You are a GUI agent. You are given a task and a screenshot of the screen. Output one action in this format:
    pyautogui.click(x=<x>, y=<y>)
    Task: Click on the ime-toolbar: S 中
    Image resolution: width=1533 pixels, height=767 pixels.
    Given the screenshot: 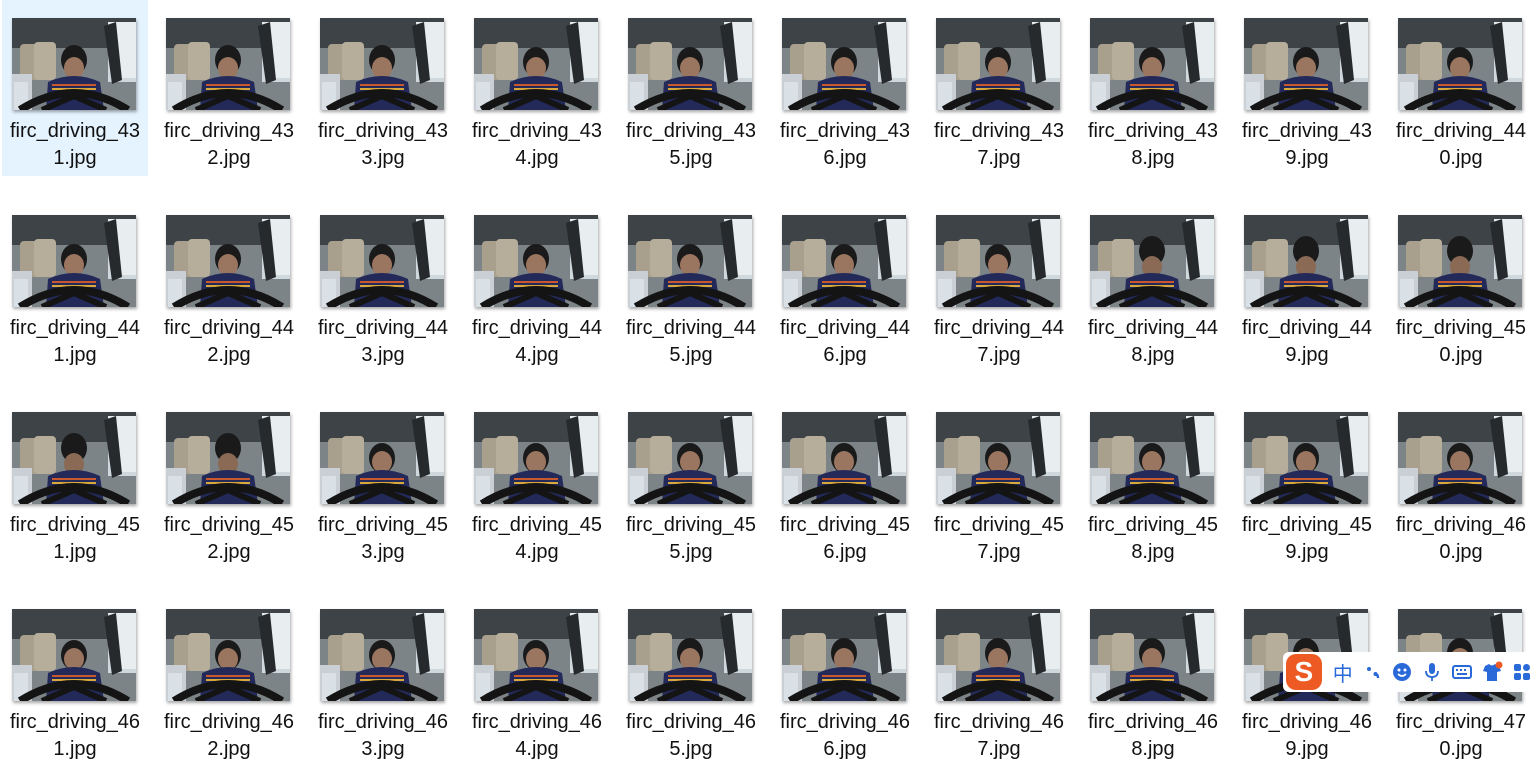 What is the action you would take?
    pyautogui.click(x=1408, y=672)
    